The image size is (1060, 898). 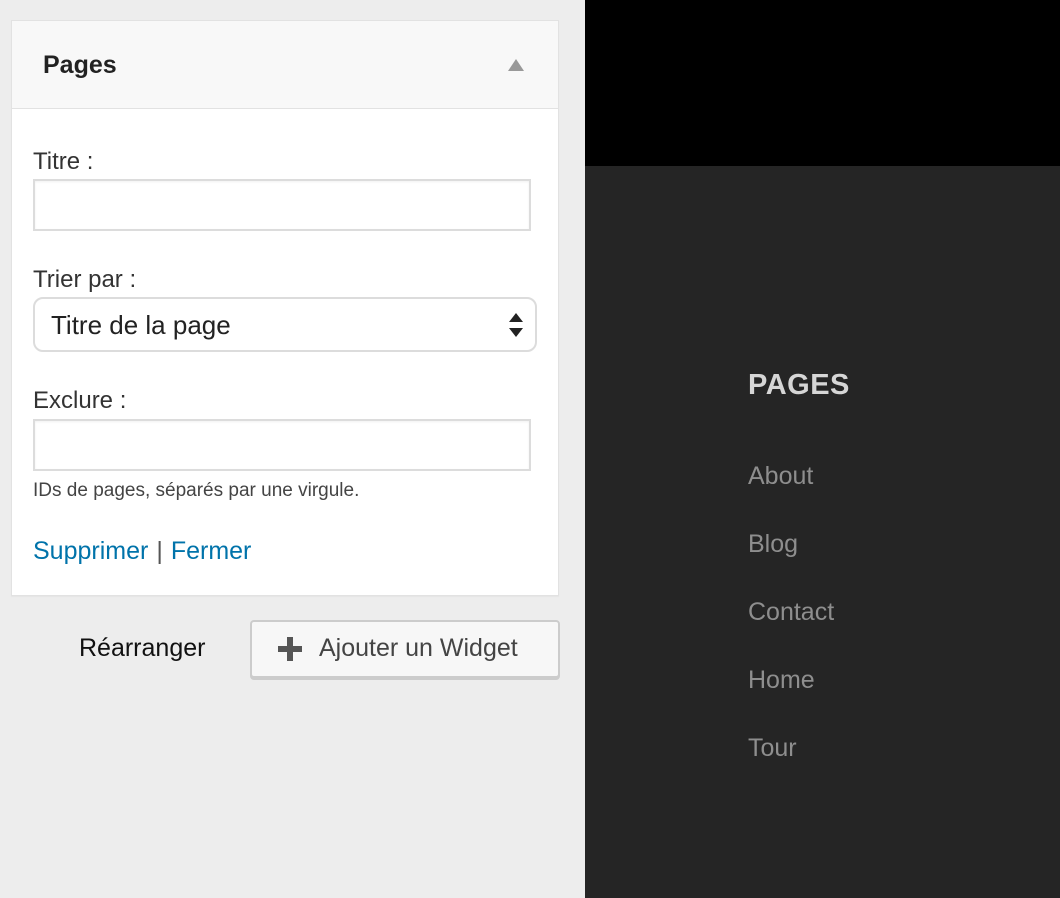 What do you see at coordinates (211, 551) in the screenshot?
I see `close-link: Fermer` at bounding box center [211, 551].